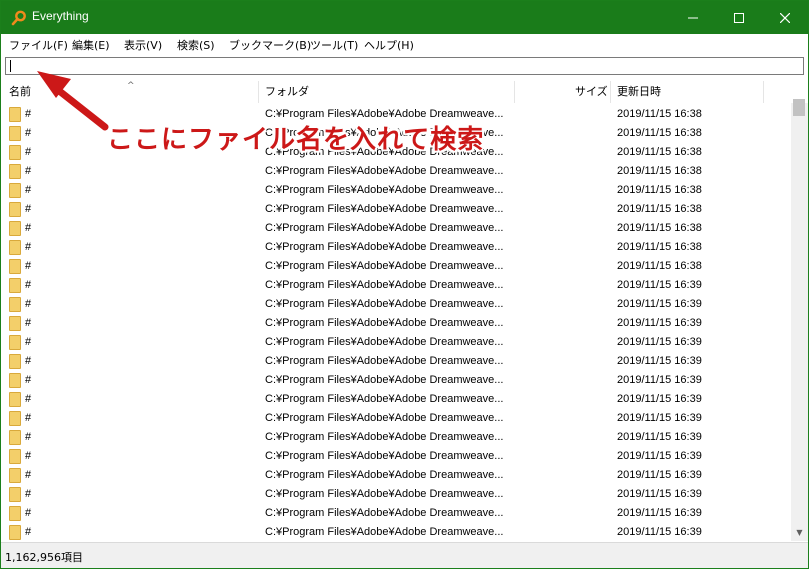 This screenshot has height=569, width=809. What do you see at coordinates (44, 557) in the screenshot?
I see `item-count: 1,162,956項目` at bounding box center [44, 557].